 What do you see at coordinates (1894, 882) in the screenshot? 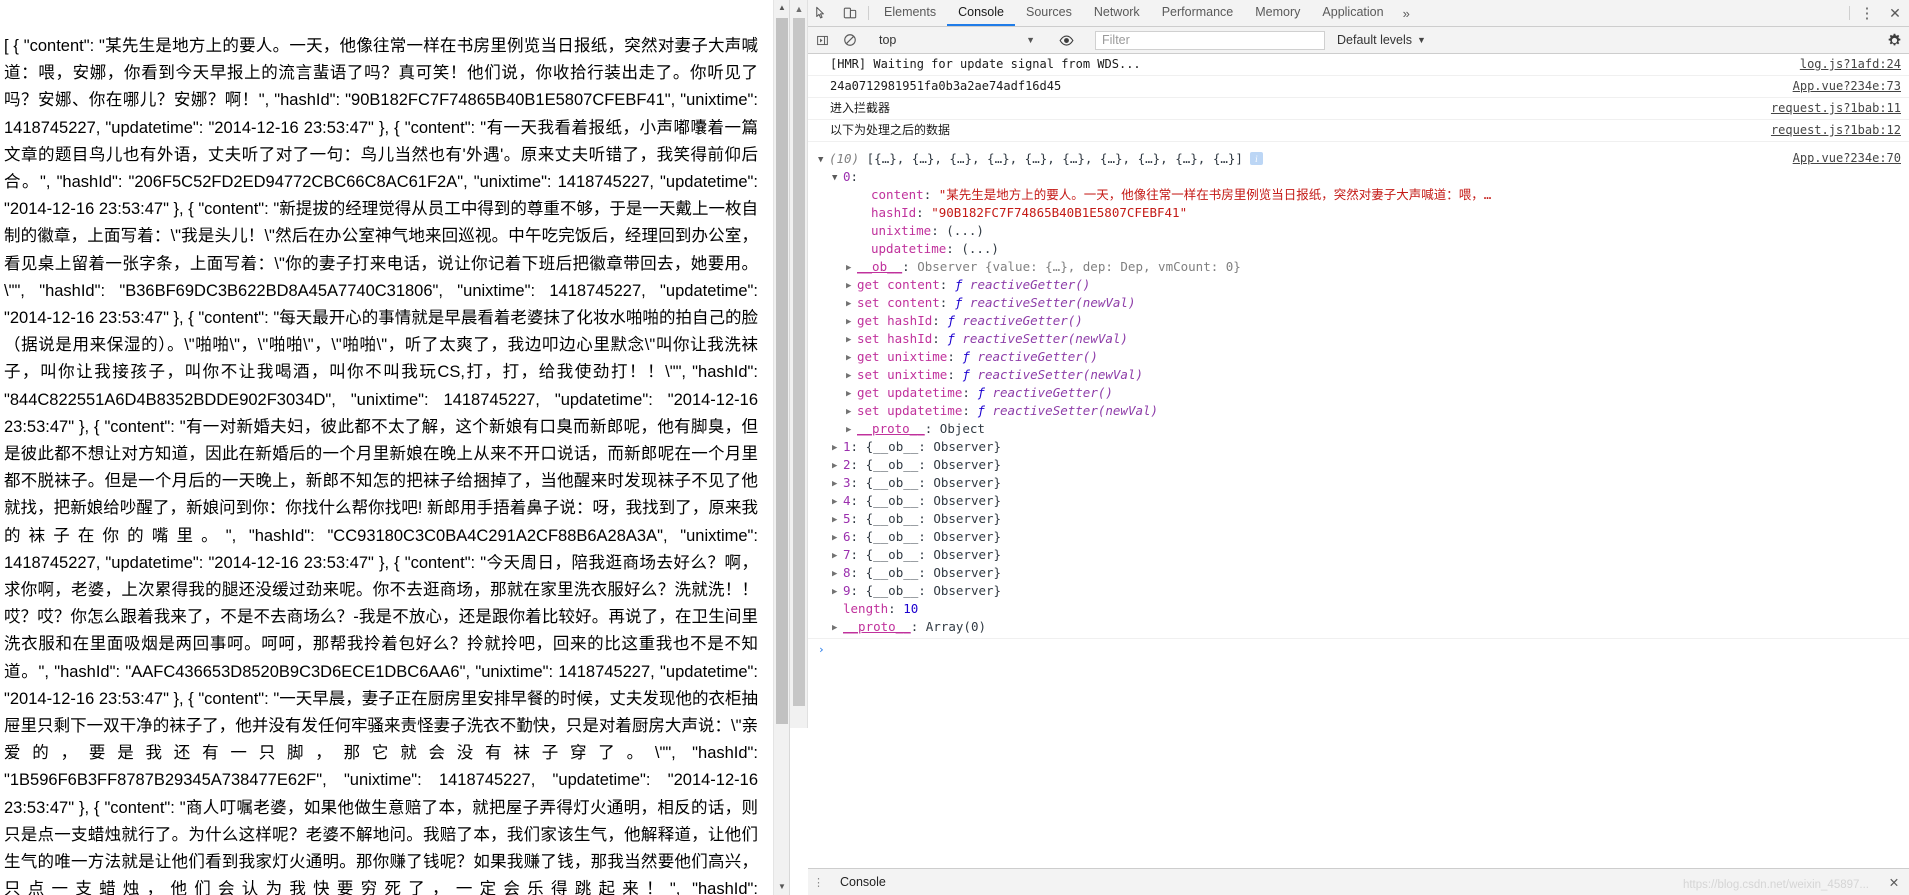
I see `drawer-close-icon: ✕` at bounding box center [1894, 882].